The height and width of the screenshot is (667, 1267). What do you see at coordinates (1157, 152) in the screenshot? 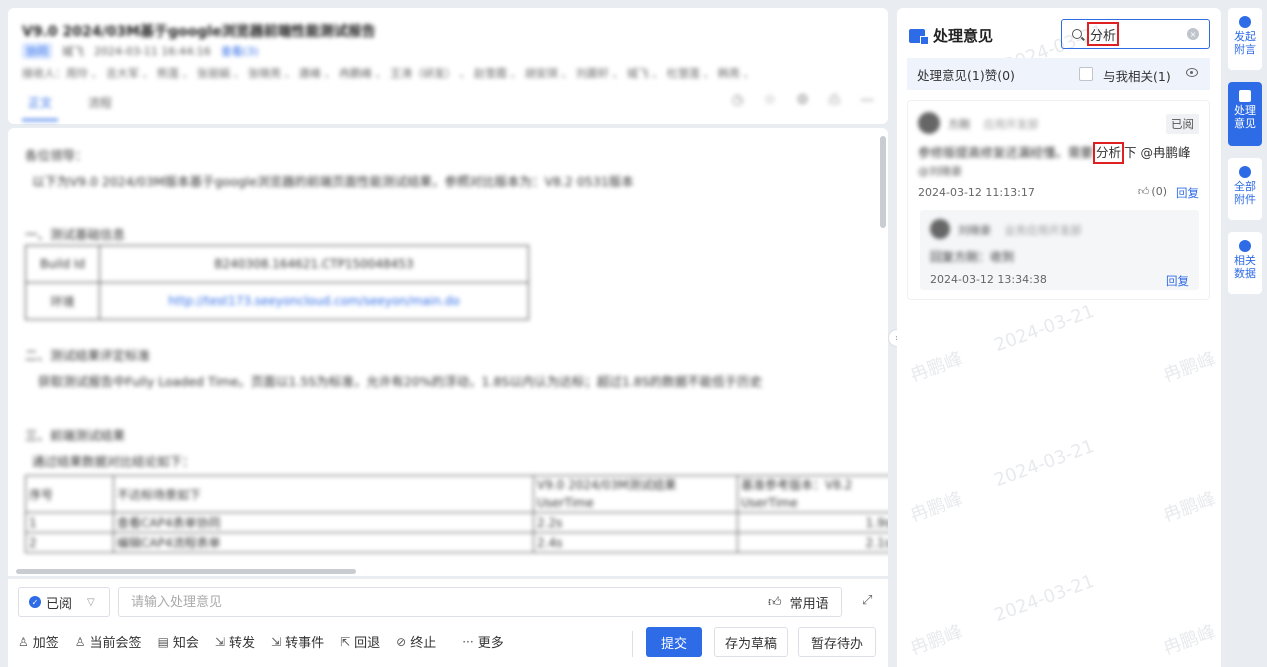
I see `comment-text-suffix: 下 @冉鹏峰` at bounding box center [1157, 152].